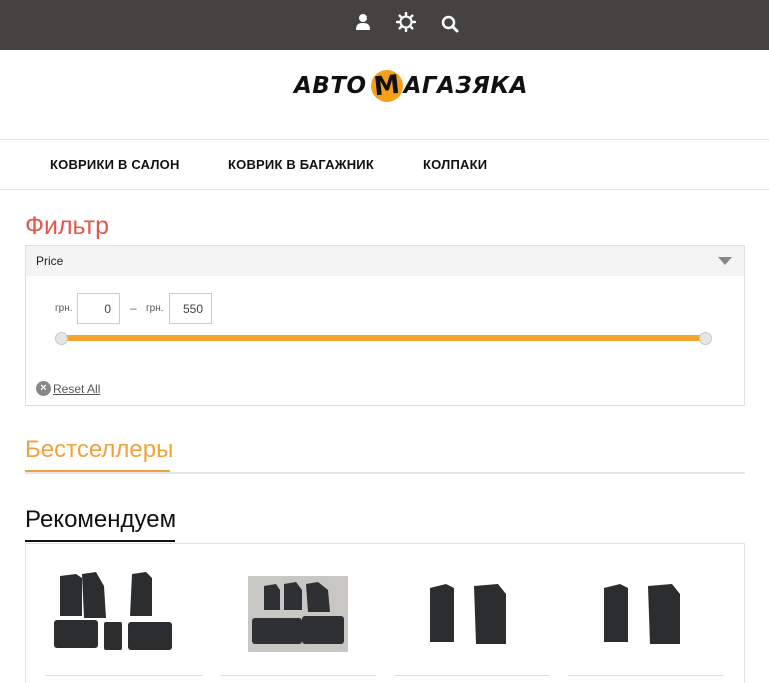 The width and height of the screenshot is (769, 683). What do you see at coordinates (115, 164) in the screenshot?
I see `nav-item-salon-mats: КОВРИКИ В САЛОН` at bounding box center [115, 164].